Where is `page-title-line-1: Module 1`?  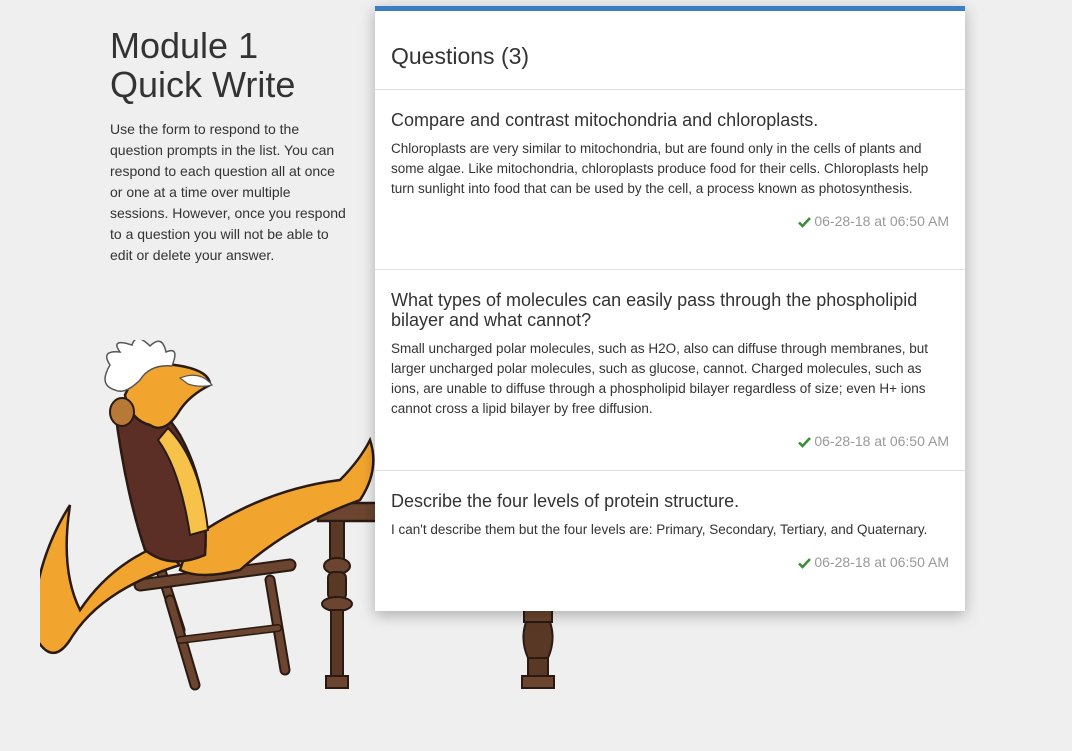 page-title-line-1: Module 1 is located at coordinates (184, 45).